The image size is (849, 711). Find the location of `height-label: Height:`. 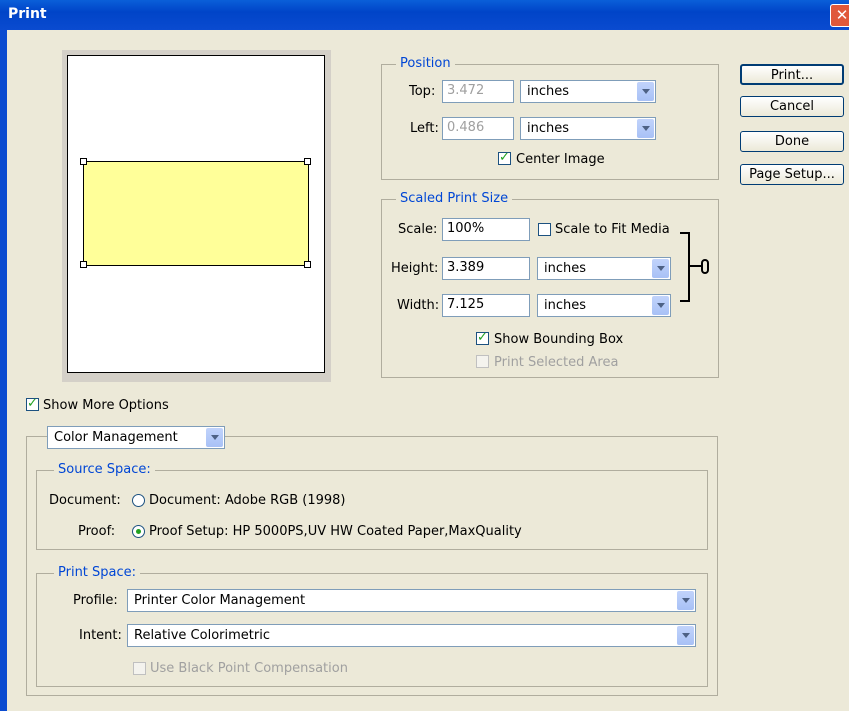

height-label: Height: is located at coordinates (415, 268).